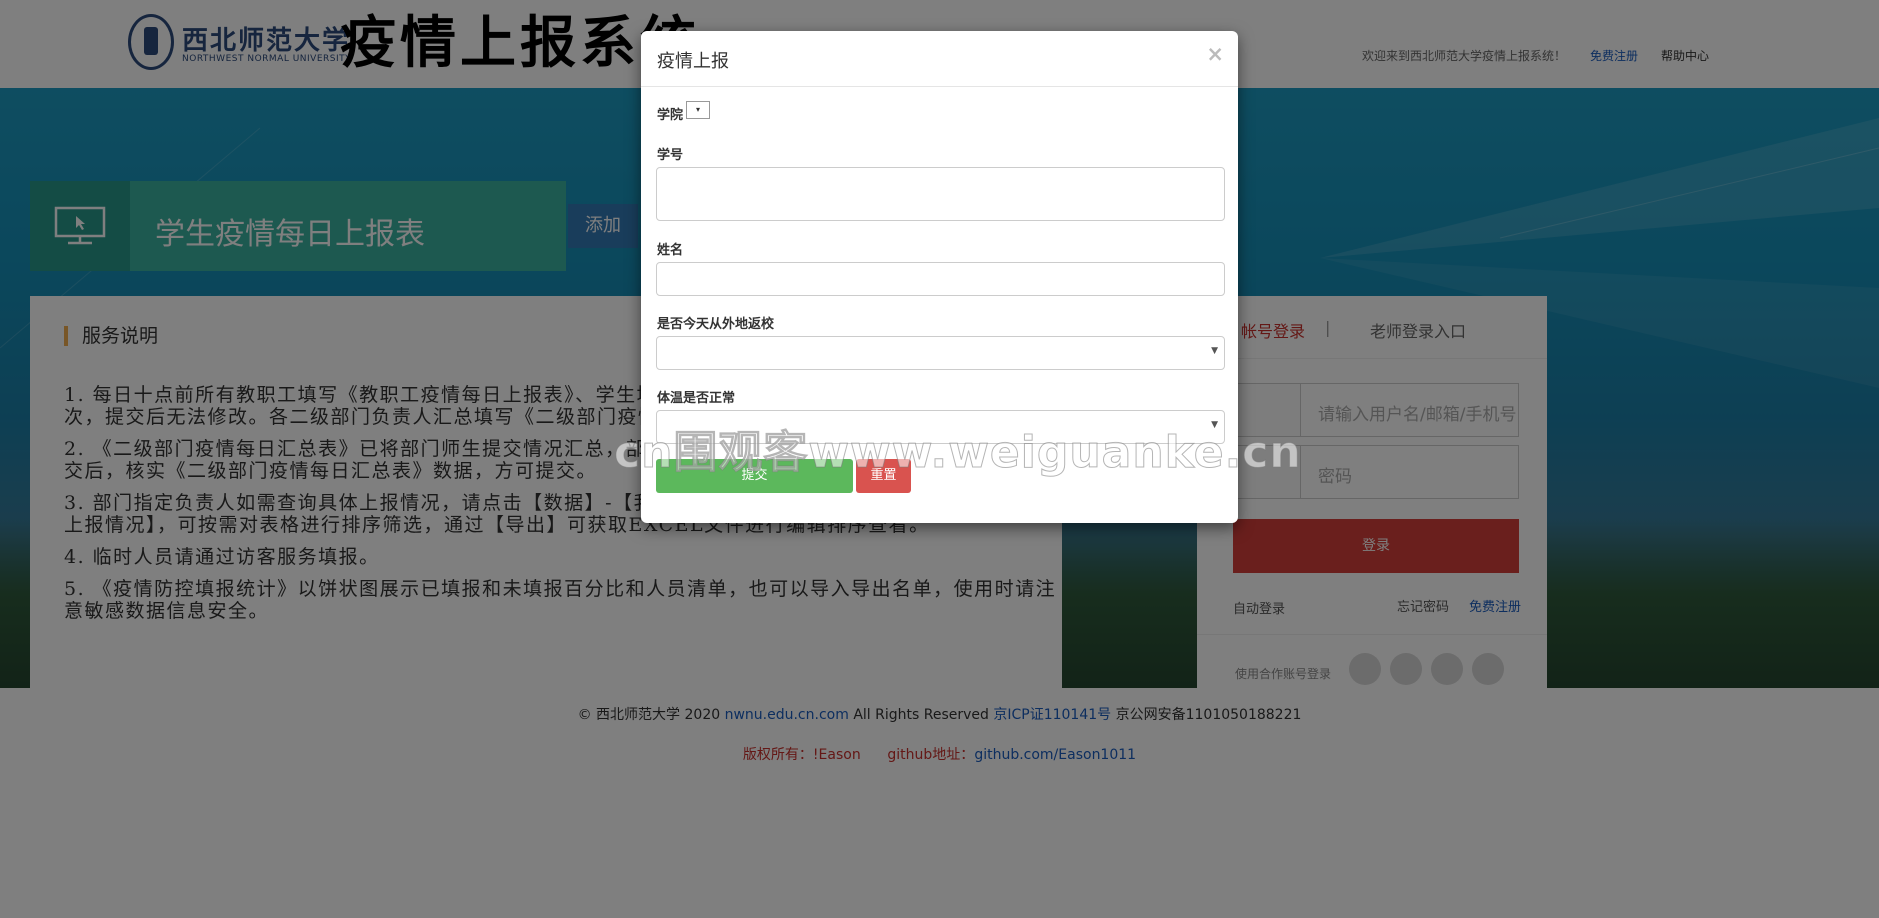  I want to click on modal-title: 疫情上报, so click(693, 61).